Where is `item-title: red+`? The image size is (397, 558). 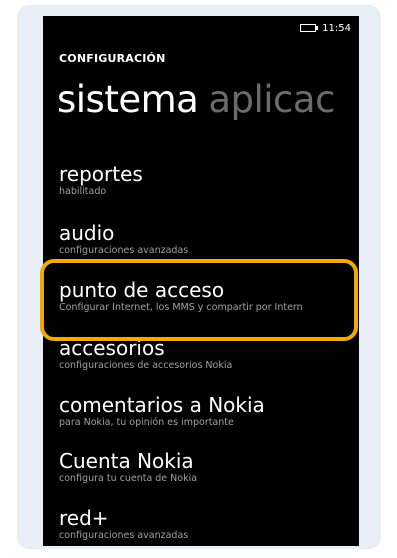
item-title: red+ is located at coordinates (84, 518).